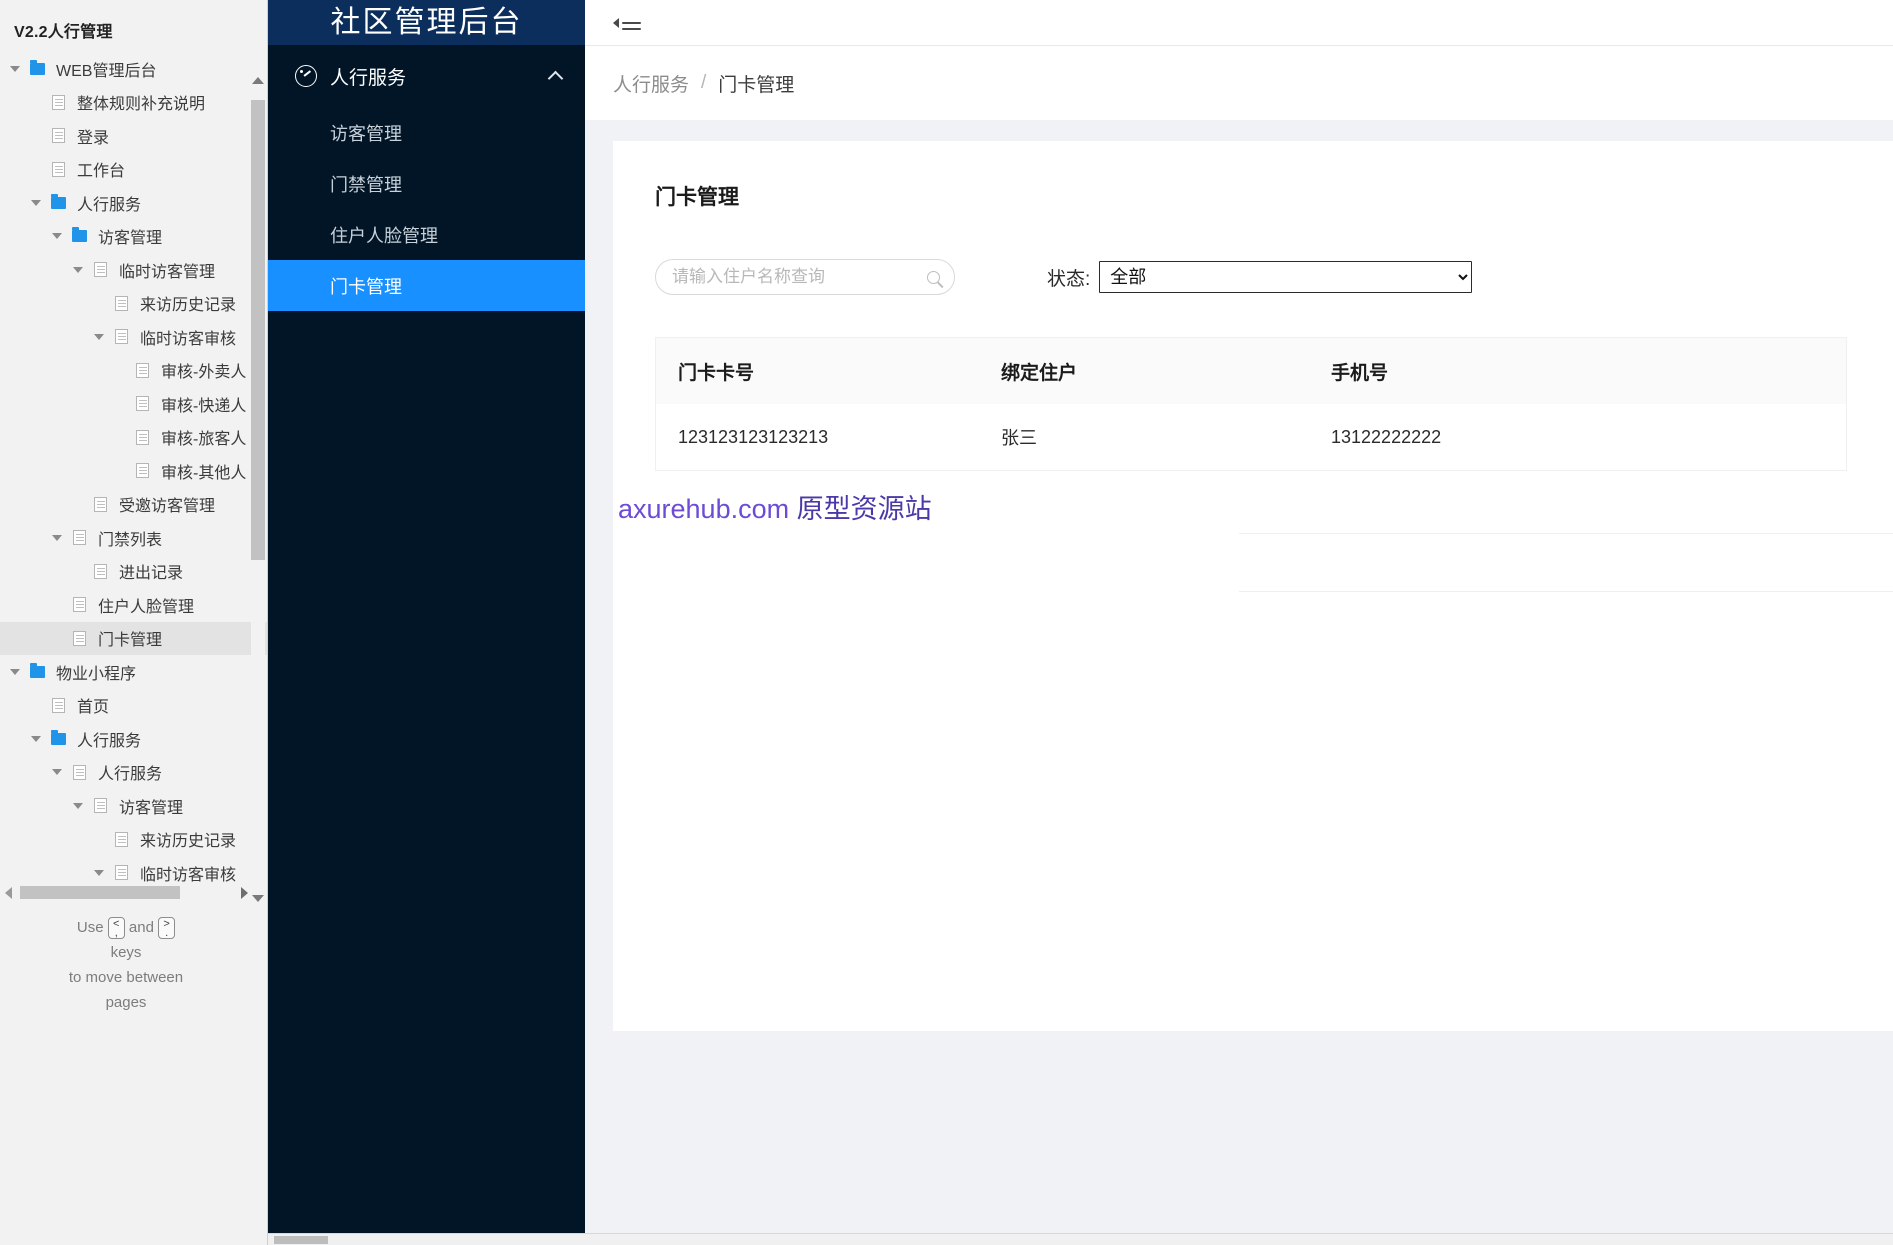 The width and height of the screenshot is (1893, 1245). I want to click on sitemap-node: 受邀访客管理, so click(133, 505).